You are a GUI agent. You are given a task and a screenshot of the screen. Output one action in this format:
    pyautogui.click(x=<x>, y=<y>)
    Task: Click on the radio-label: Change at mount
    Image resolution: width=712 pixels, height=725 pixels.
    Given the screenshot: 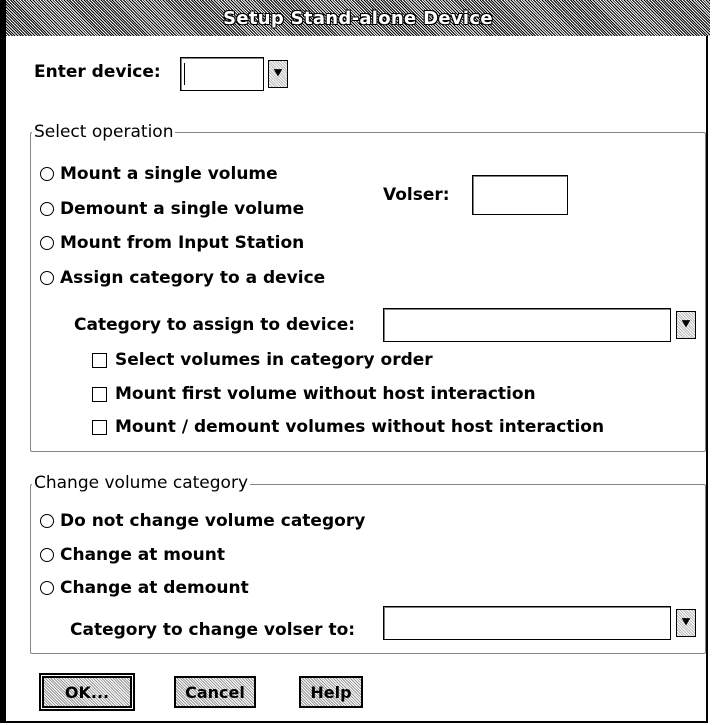 What is the action you would take?
    pyautogui.click(x=143, y=555)
    